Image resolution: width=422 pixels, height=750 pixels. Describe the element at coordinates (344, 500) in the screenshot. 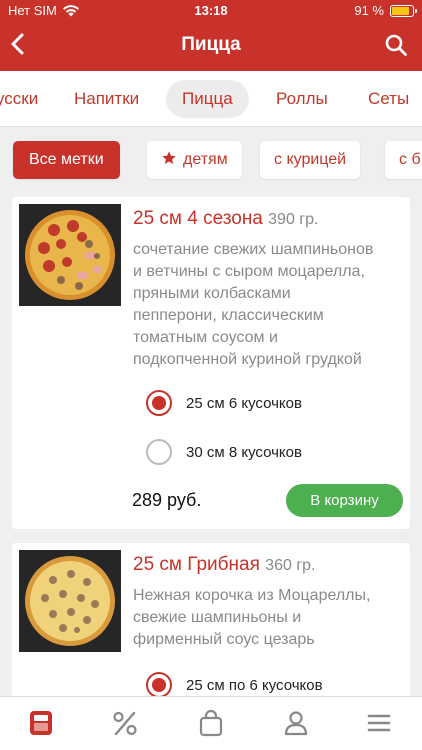

I see `add-to-cart-button: В корзину` at that location.